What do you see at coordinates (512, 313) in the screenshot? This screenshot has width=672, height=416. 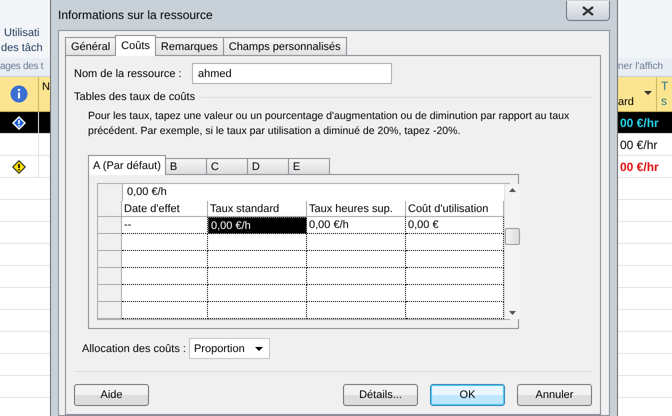 I see `scroll-down-icon` at bounding box center [512, 313].